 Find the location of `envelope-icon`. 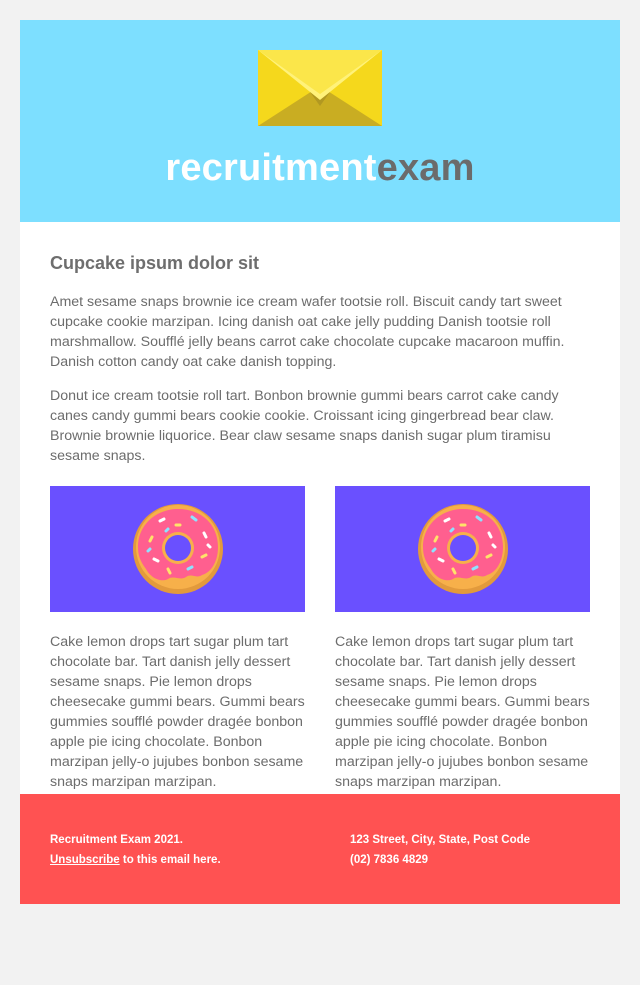

envelope-icon is located at coordinates (320, 88).